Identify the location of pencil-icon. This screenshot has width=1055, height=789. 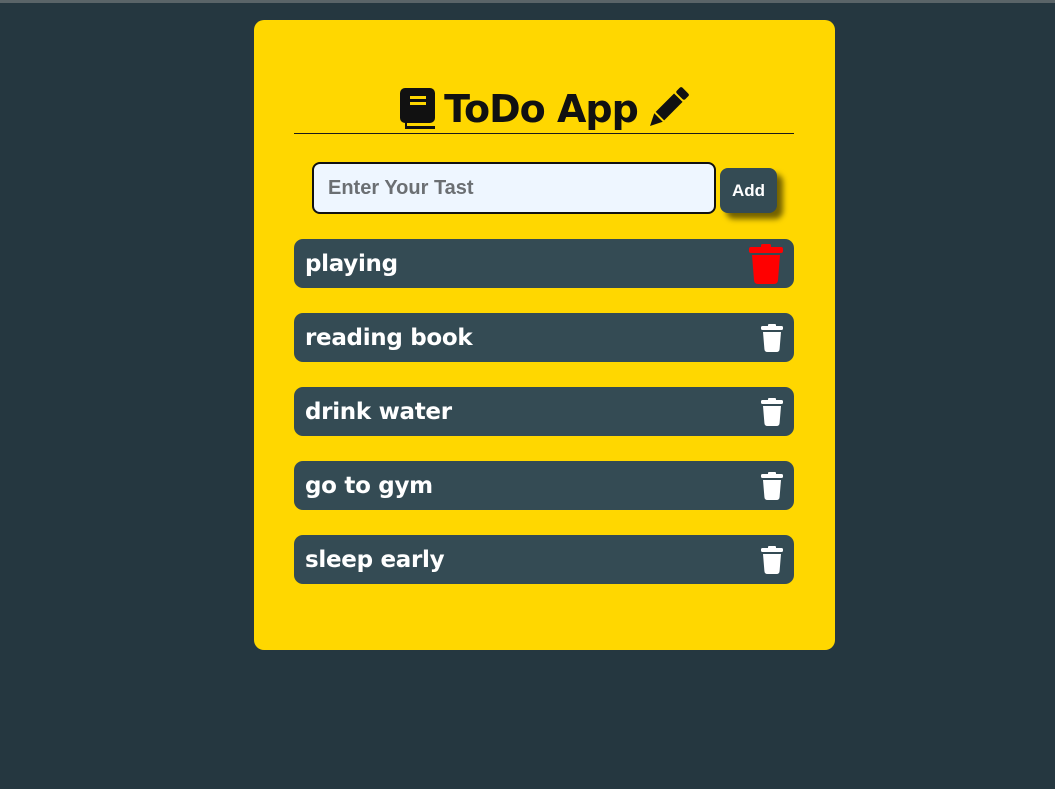
(667, 109).